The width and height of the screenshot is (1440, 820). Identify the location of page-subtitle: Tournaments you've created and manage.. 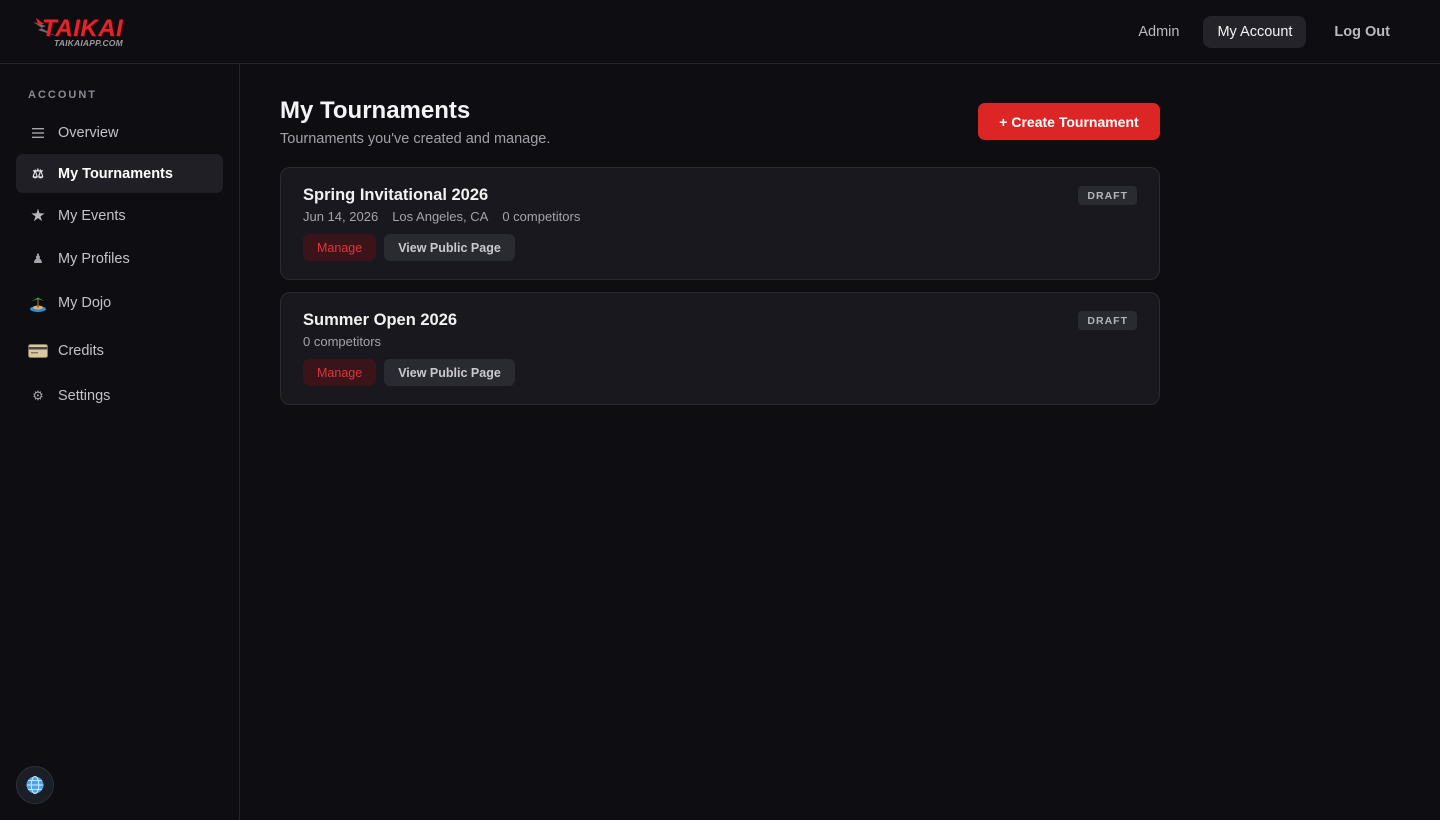
(415, 139).